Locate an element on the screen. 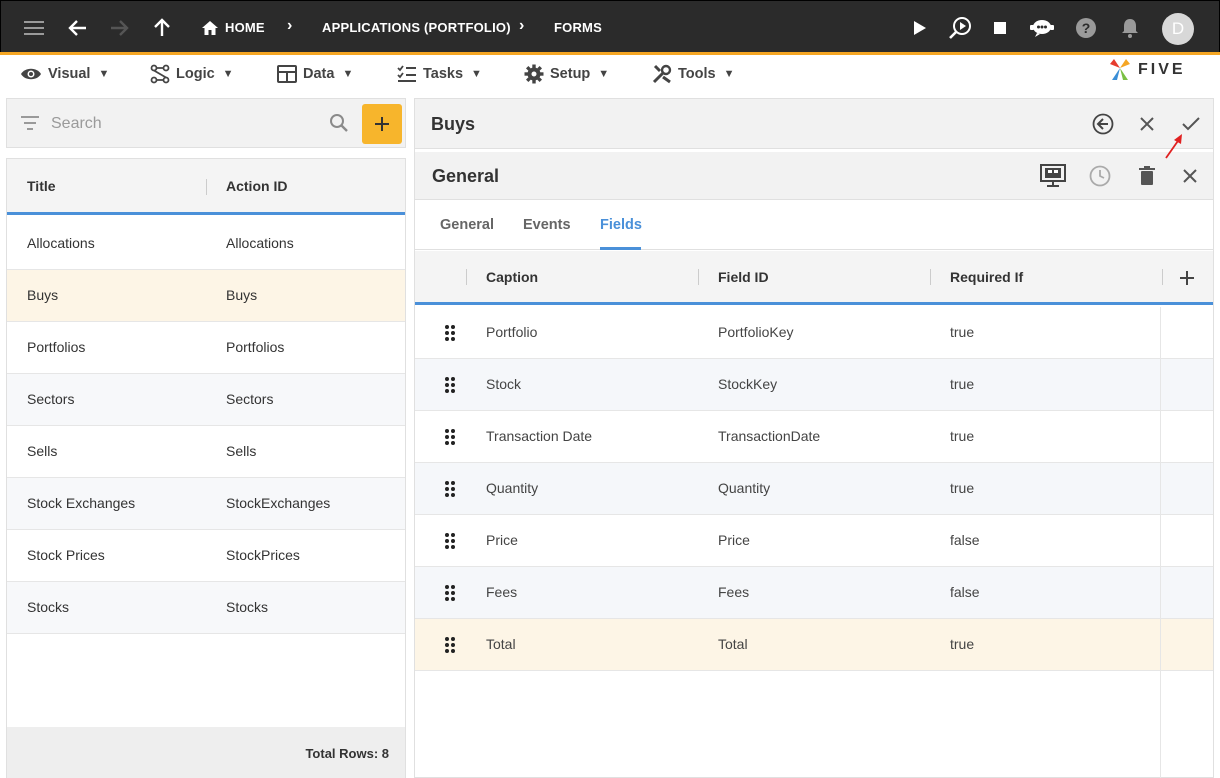 The image size is (1220, 778). list-item: Stocks Stocks is located at coordinates (206, 608).